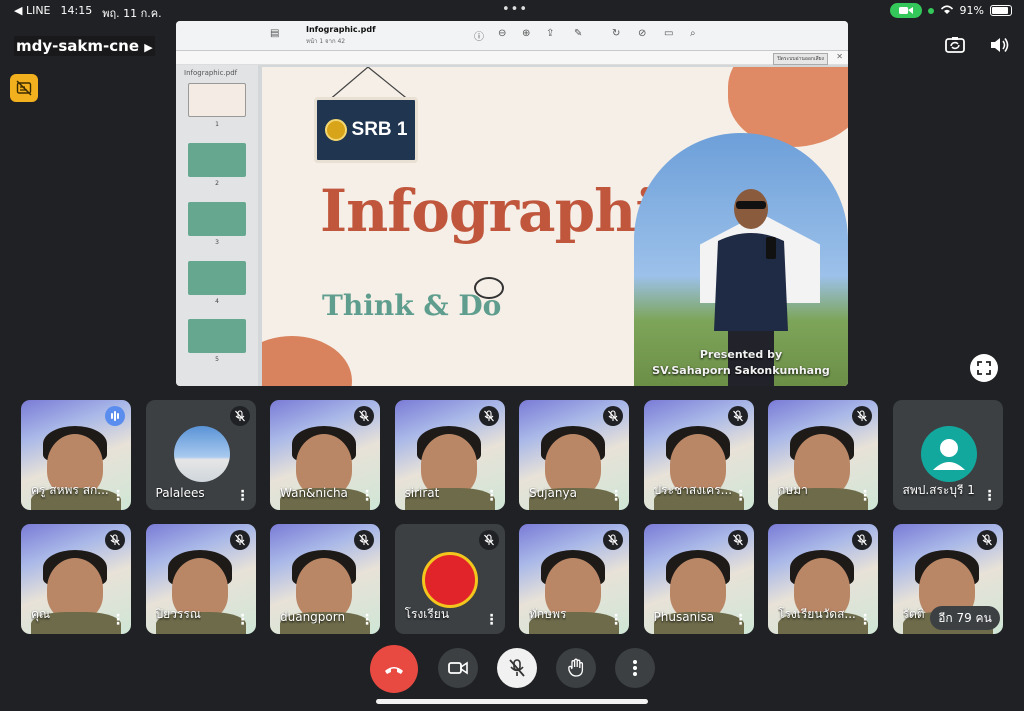 The height and width of the screenshot is (711, 1024). What do you see at coordinates (684, 617) in the screenshot?
I see `participant-name: Phusanisa` at bounding box center [684, 617].